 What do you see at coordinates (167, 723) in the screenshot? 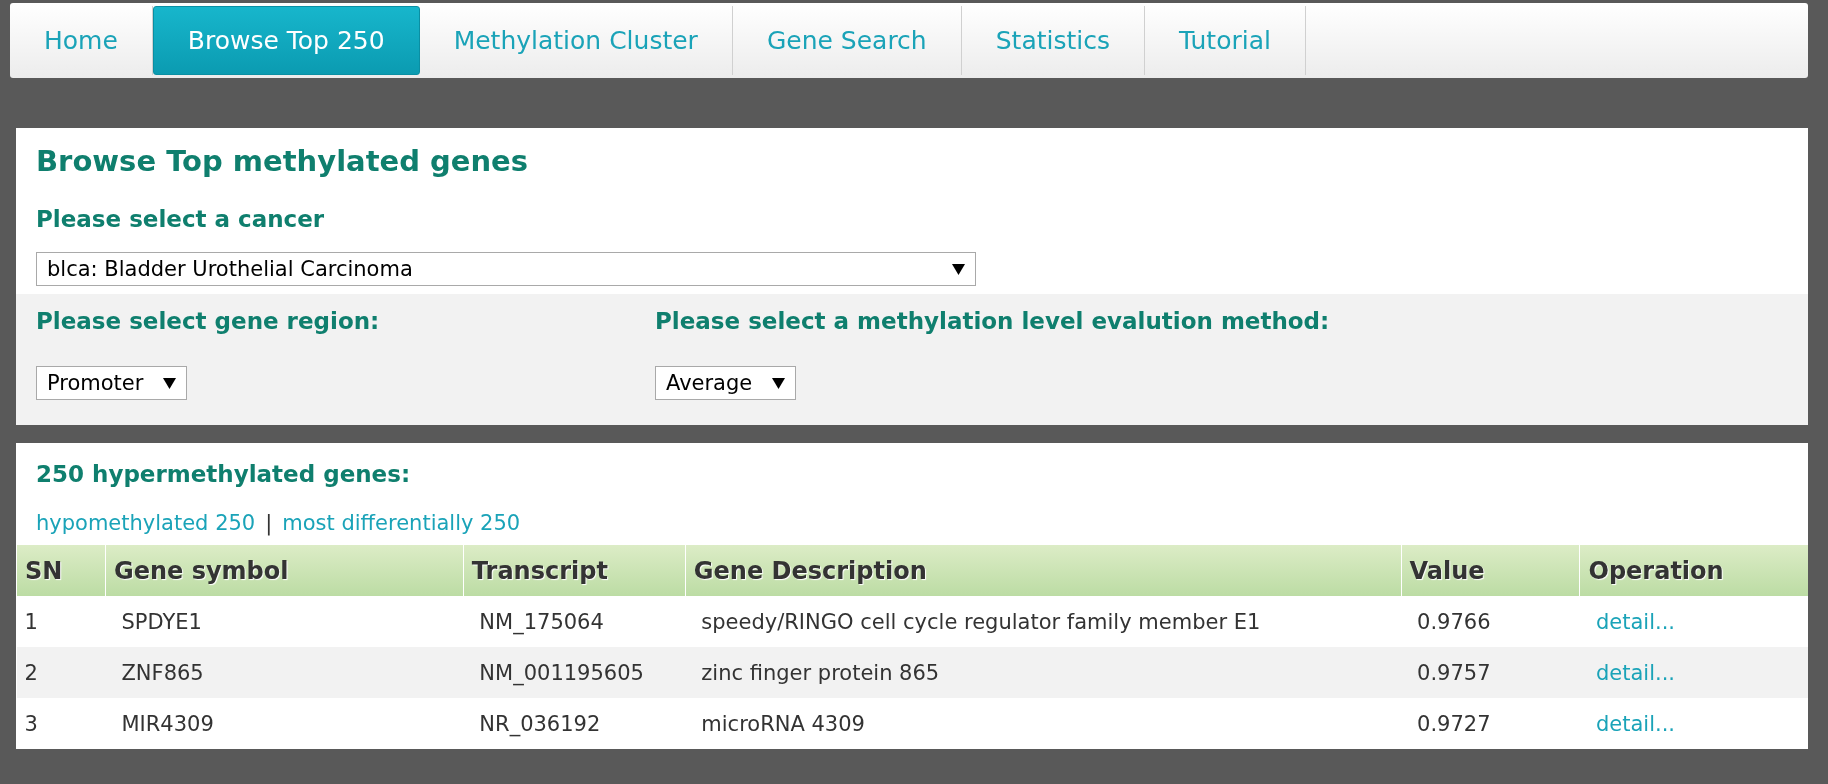
I see `table-cell: MIR4309` at bounding box center [167, 723].